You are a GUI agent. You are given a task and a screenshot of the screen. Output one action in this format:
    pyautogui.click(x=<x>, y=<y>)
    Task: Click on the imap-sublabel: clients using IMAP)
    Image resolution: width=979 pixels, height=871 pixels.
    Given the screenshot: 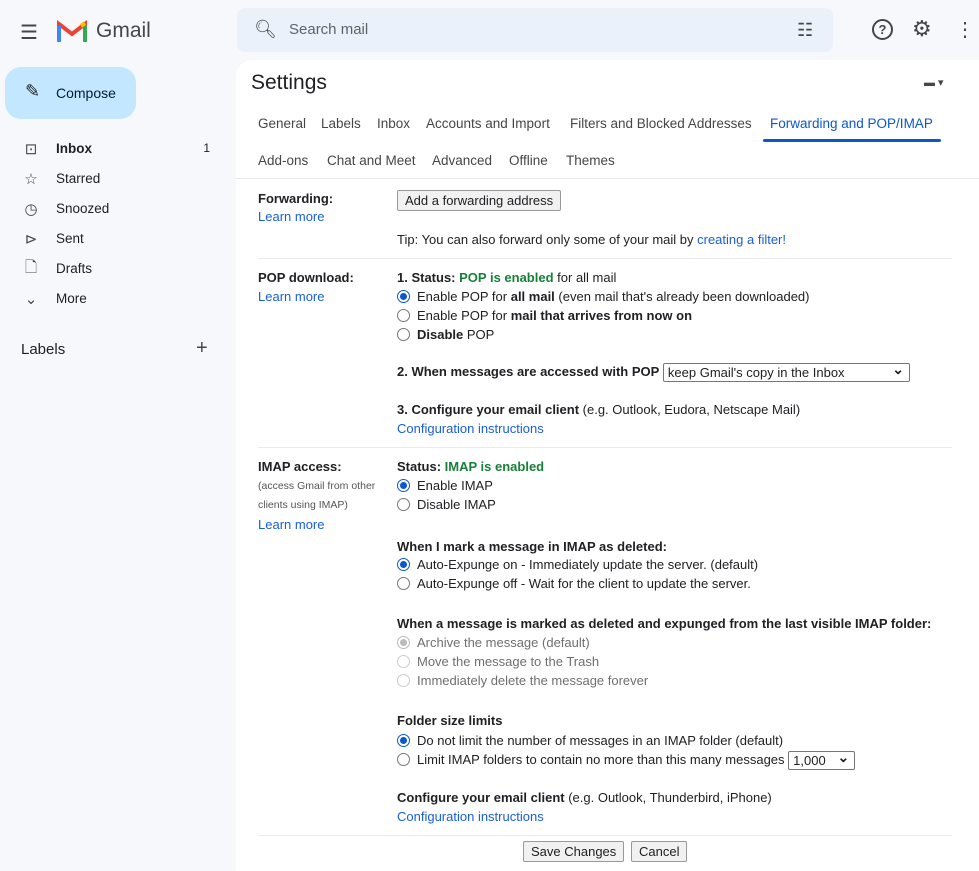 What is the action you would take?
    pyautogui.click(x=303, y=505)
    